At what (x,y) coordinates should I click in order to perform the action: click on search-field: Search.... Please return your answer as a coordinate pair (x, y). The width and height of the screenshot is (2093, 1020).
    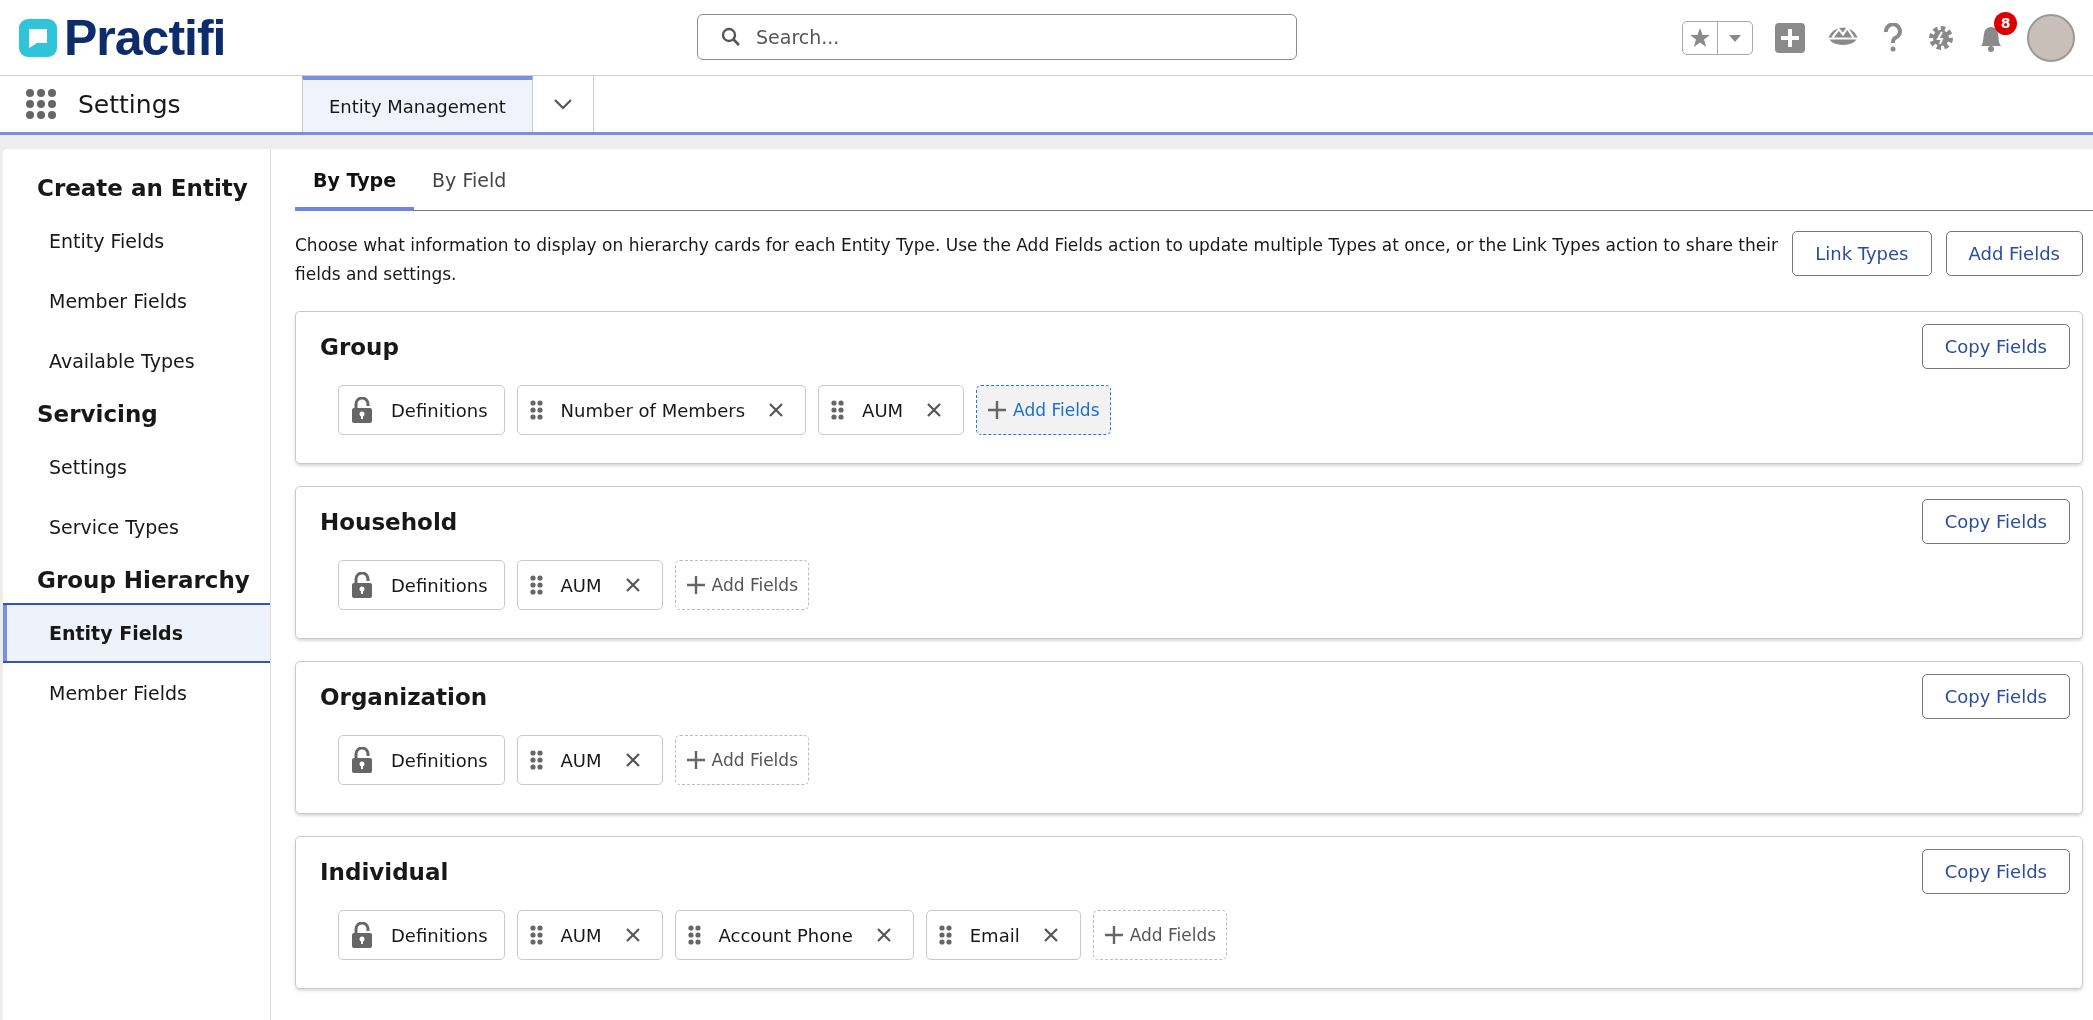
    Looking at the image, I should click on (997, 37).